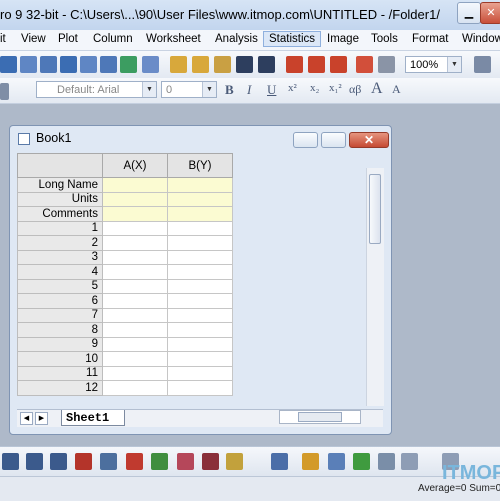 This screenshot has height=501, width=500. I want to click on sheet-next-icon: ▶, so click(41, 418).